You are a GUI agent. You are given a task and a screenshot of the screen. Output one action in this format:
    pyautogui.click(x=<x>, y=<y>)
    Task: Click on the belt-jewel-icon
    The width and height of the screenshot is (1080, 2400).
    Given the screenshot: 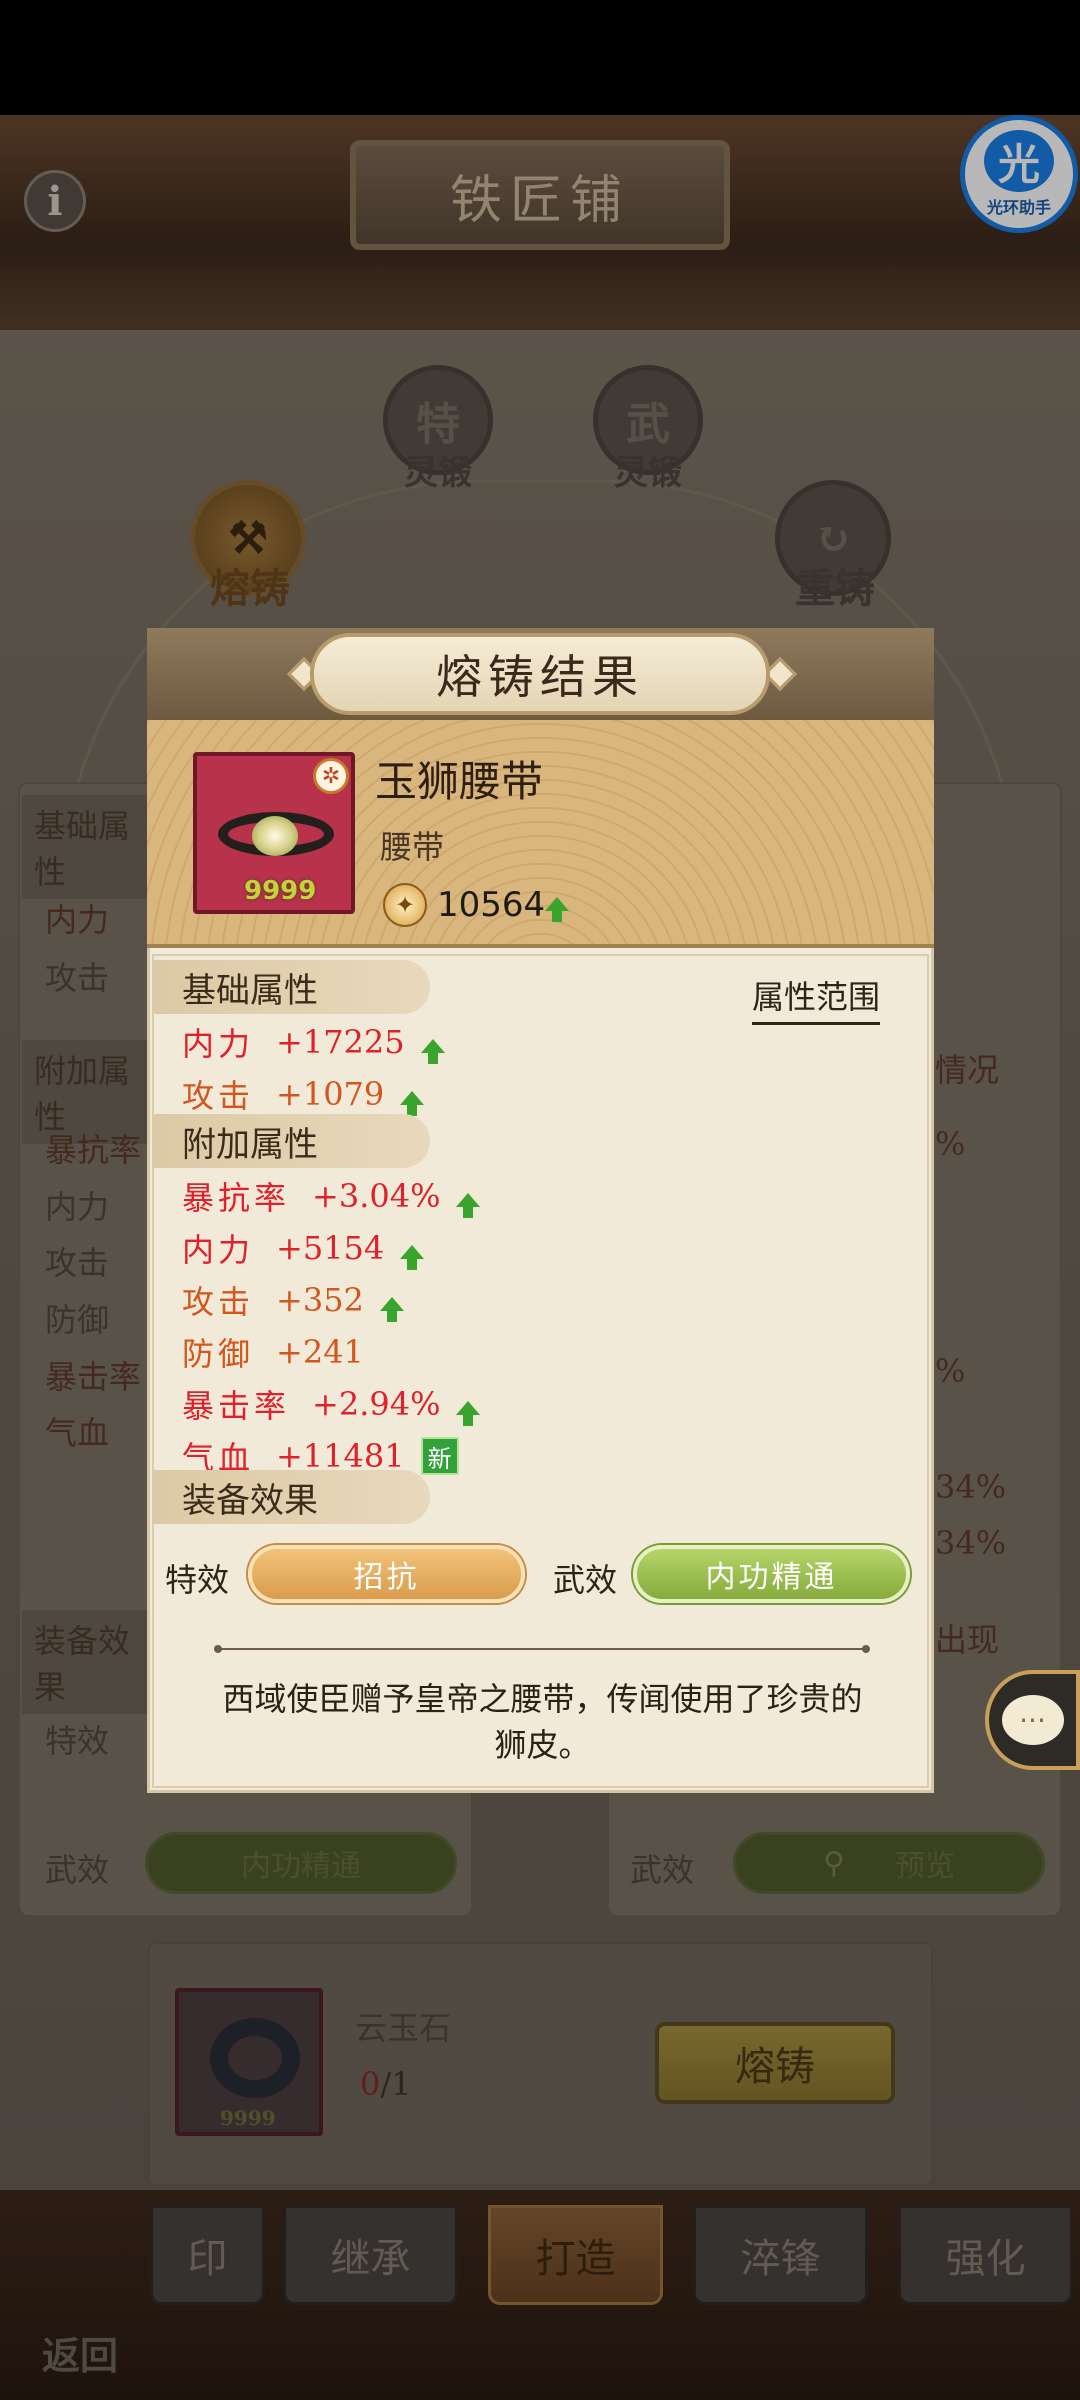 What is the action you would take?
    pyautogui.click(x=275, y=836)
    